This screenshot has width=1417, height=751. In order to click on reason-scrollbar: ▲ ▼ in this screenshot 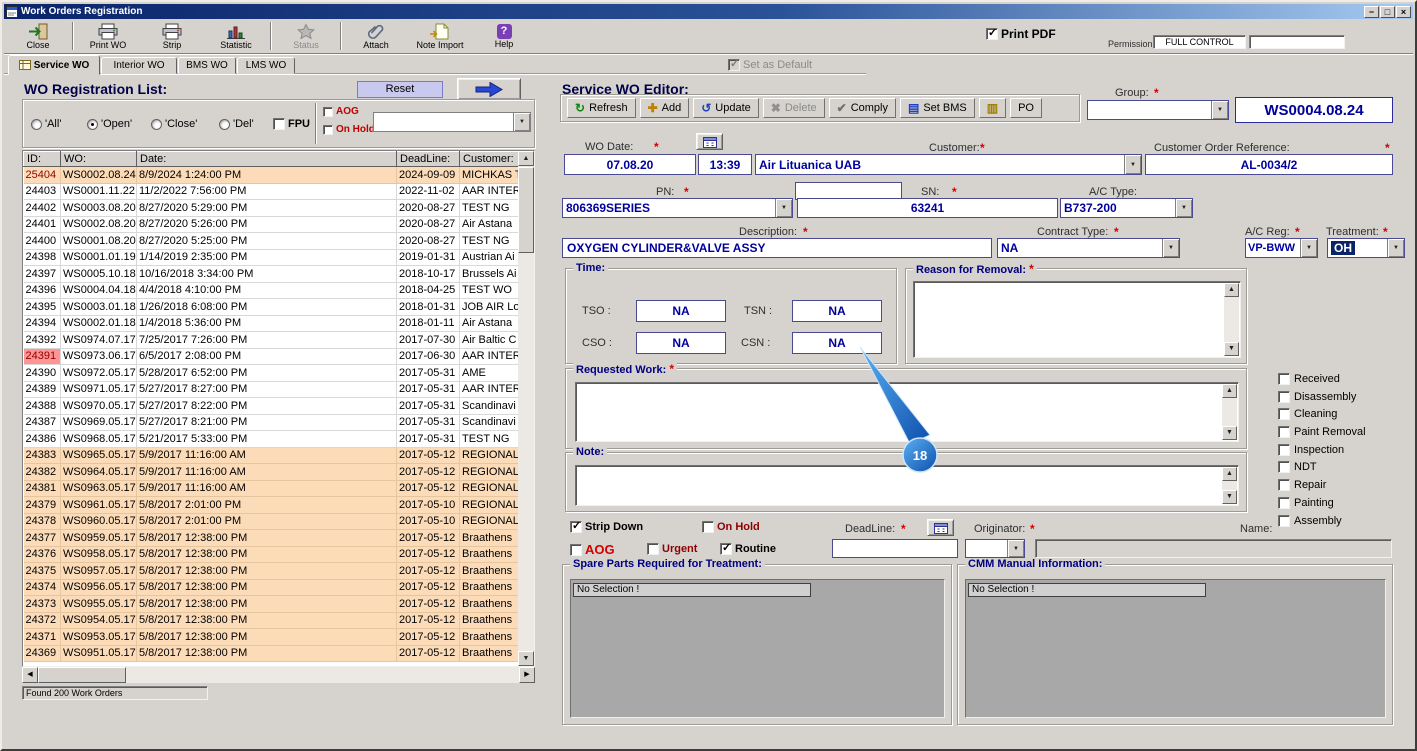, I will do `click(1231, 319)`.